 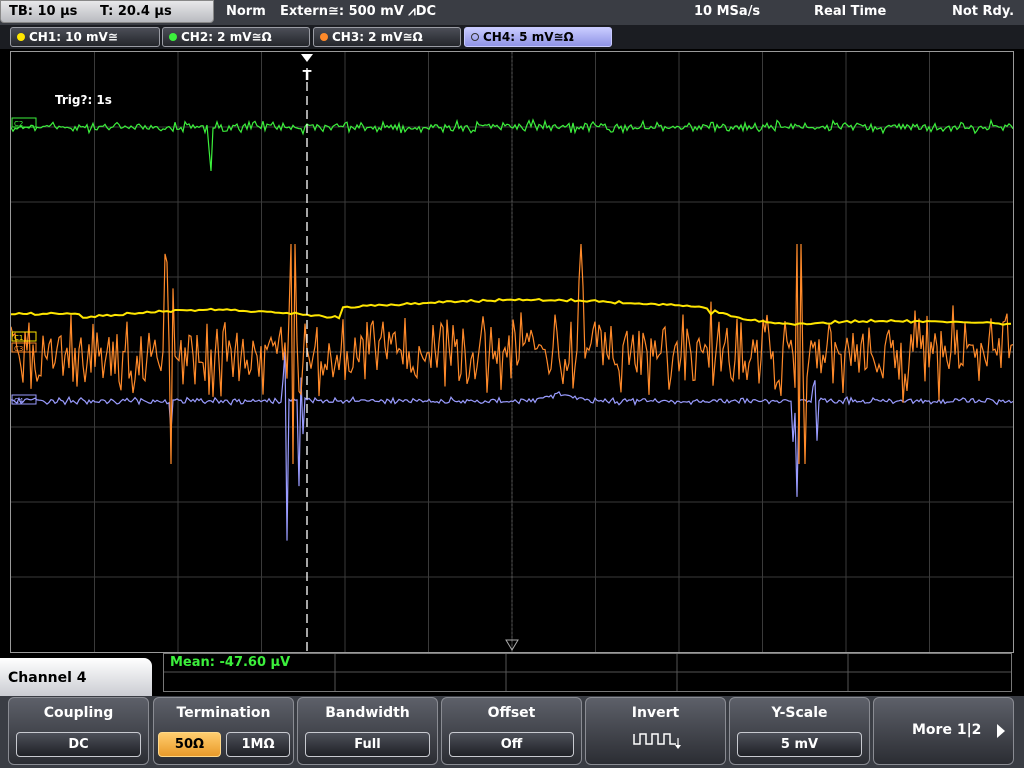 I want to click on tab-ch1: CH1: 10 mV≅, so click(x=85, y=37).